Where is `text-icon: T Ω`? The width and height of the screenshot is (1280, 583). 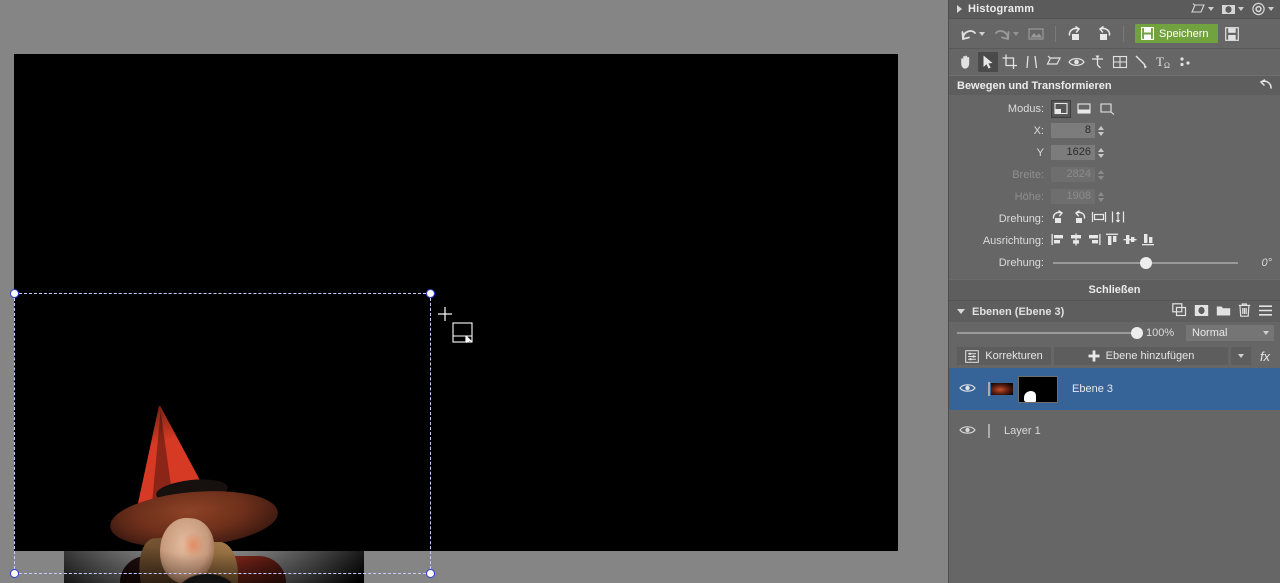 text-icon: T Ω is located at coordinates (1163, 62).